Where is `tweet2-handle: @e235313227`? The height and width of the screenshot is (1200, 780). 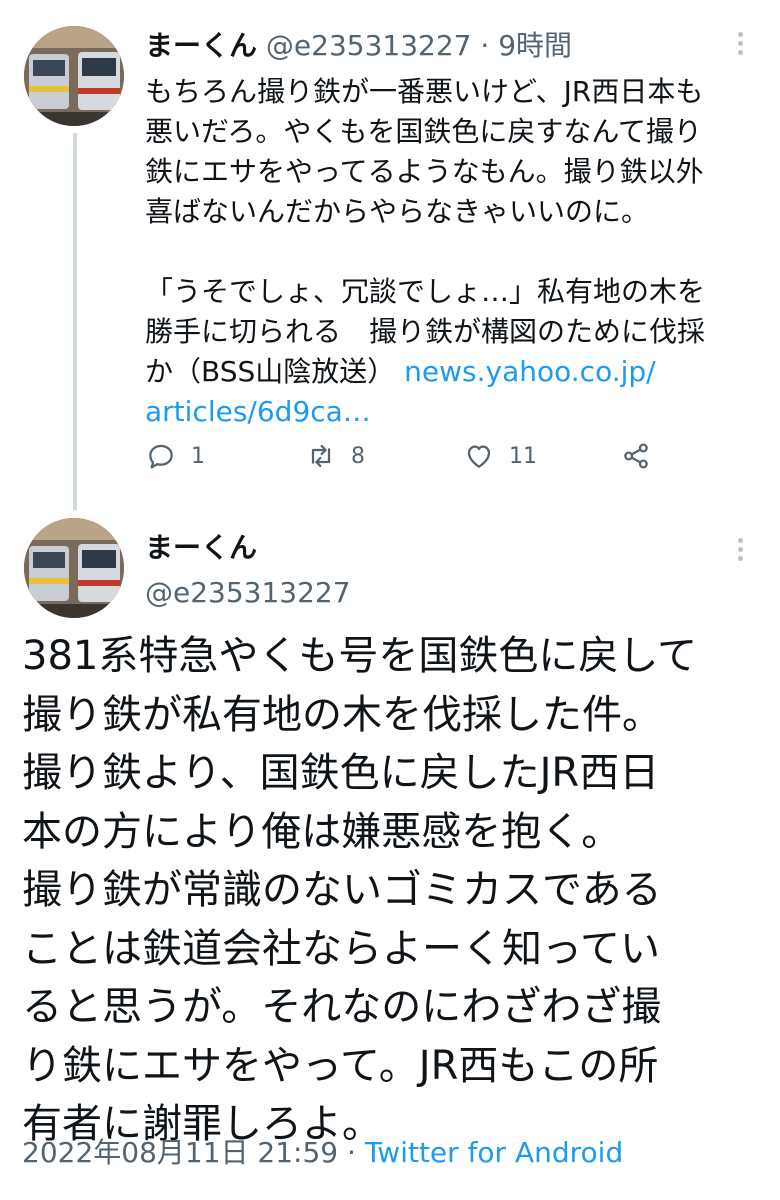 tweet2-handle: @e235313227 is located at coordinates (248, 593).